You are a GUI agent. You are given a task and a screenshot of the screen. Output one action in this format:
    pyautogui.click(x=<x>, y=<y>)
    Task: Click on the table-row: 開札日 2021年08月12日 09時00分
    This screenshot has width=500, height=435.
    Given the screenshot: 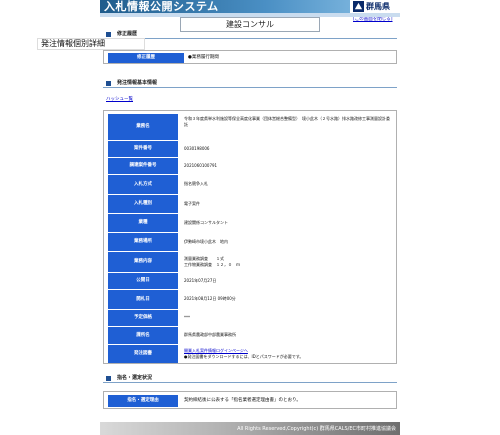 What is the action you would take?
    pyautogui.click(x=250, y=299)
    